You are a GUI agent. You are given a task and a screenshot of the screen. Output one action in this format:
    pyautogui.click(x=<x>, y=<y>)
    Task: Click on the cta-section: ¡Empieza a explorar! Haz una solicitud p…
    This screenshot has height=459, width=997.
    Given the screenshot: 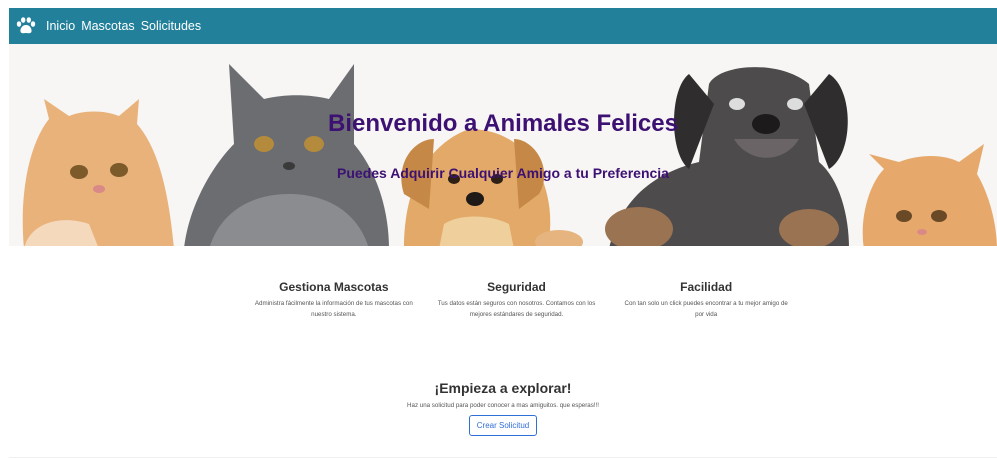 What is the action you would take?
    pyautogui.click(x=503, y=408)
    